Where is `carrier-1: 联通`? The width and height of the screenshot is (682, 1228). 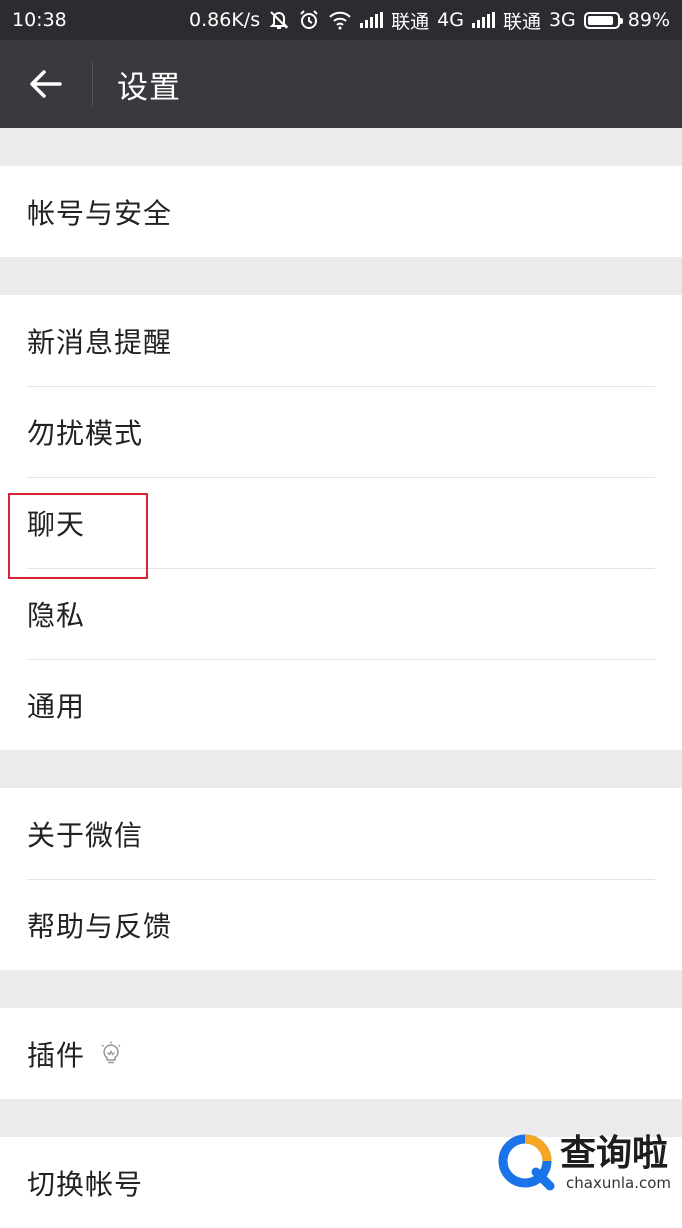
carrier-1: 联通 is located at coordinates (410, 21).